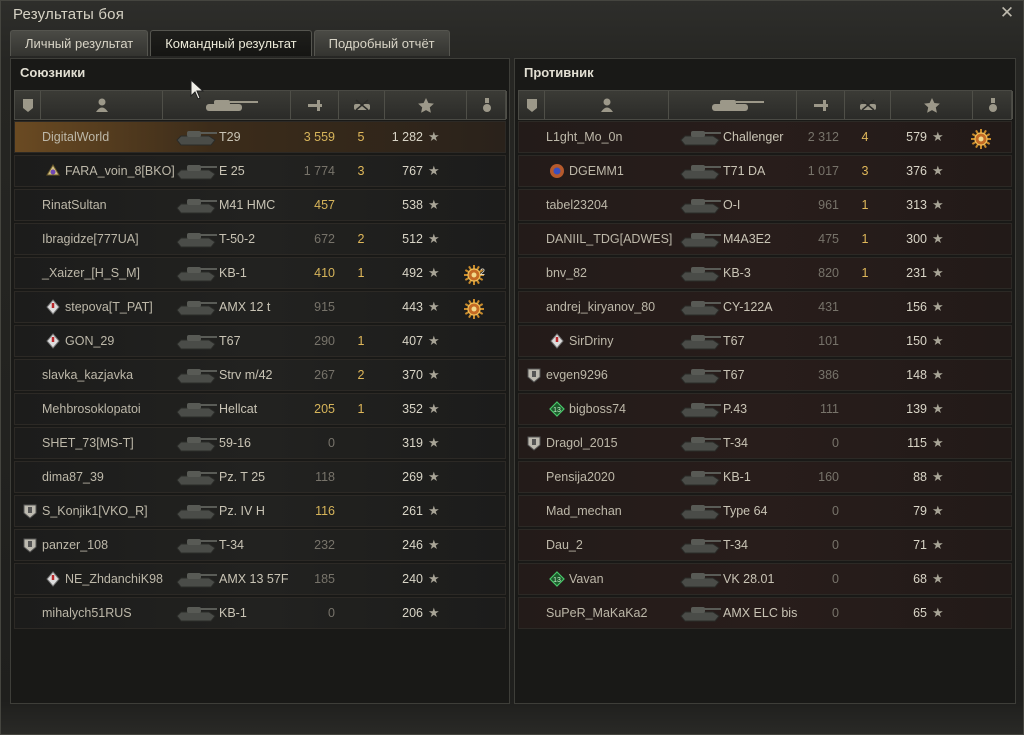 Image resolution: width=1024 pixels, height=735 pixels. What do you see at coordinates (260, 341) in the screenshot?
I see `allies-table-row: GON_29 T67 290 1 407 ★` at bounding box center [260, 341].